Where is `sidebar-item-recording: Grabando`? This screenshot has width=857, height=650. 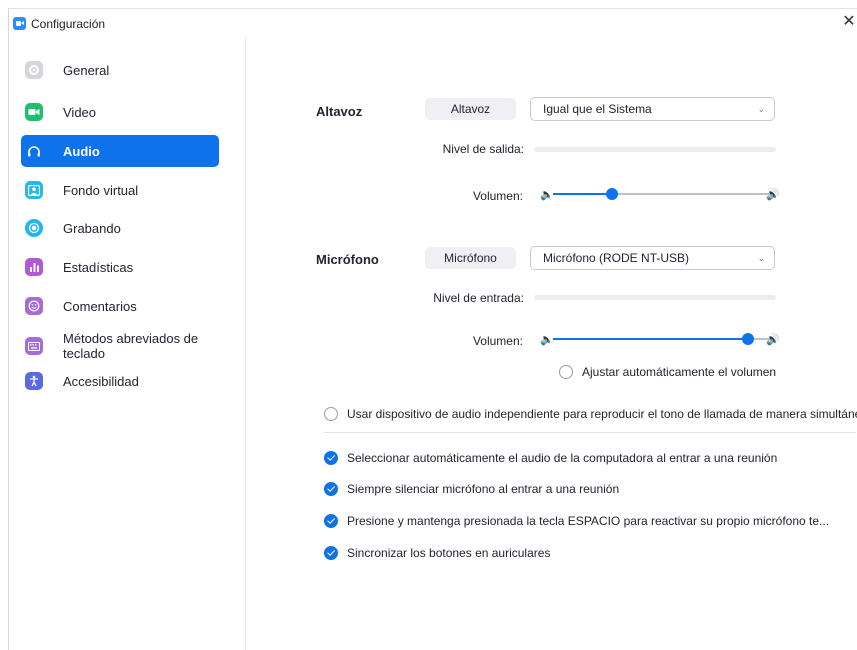 sidebar-item-recording: Grabando is located at coordinates (120, 228).